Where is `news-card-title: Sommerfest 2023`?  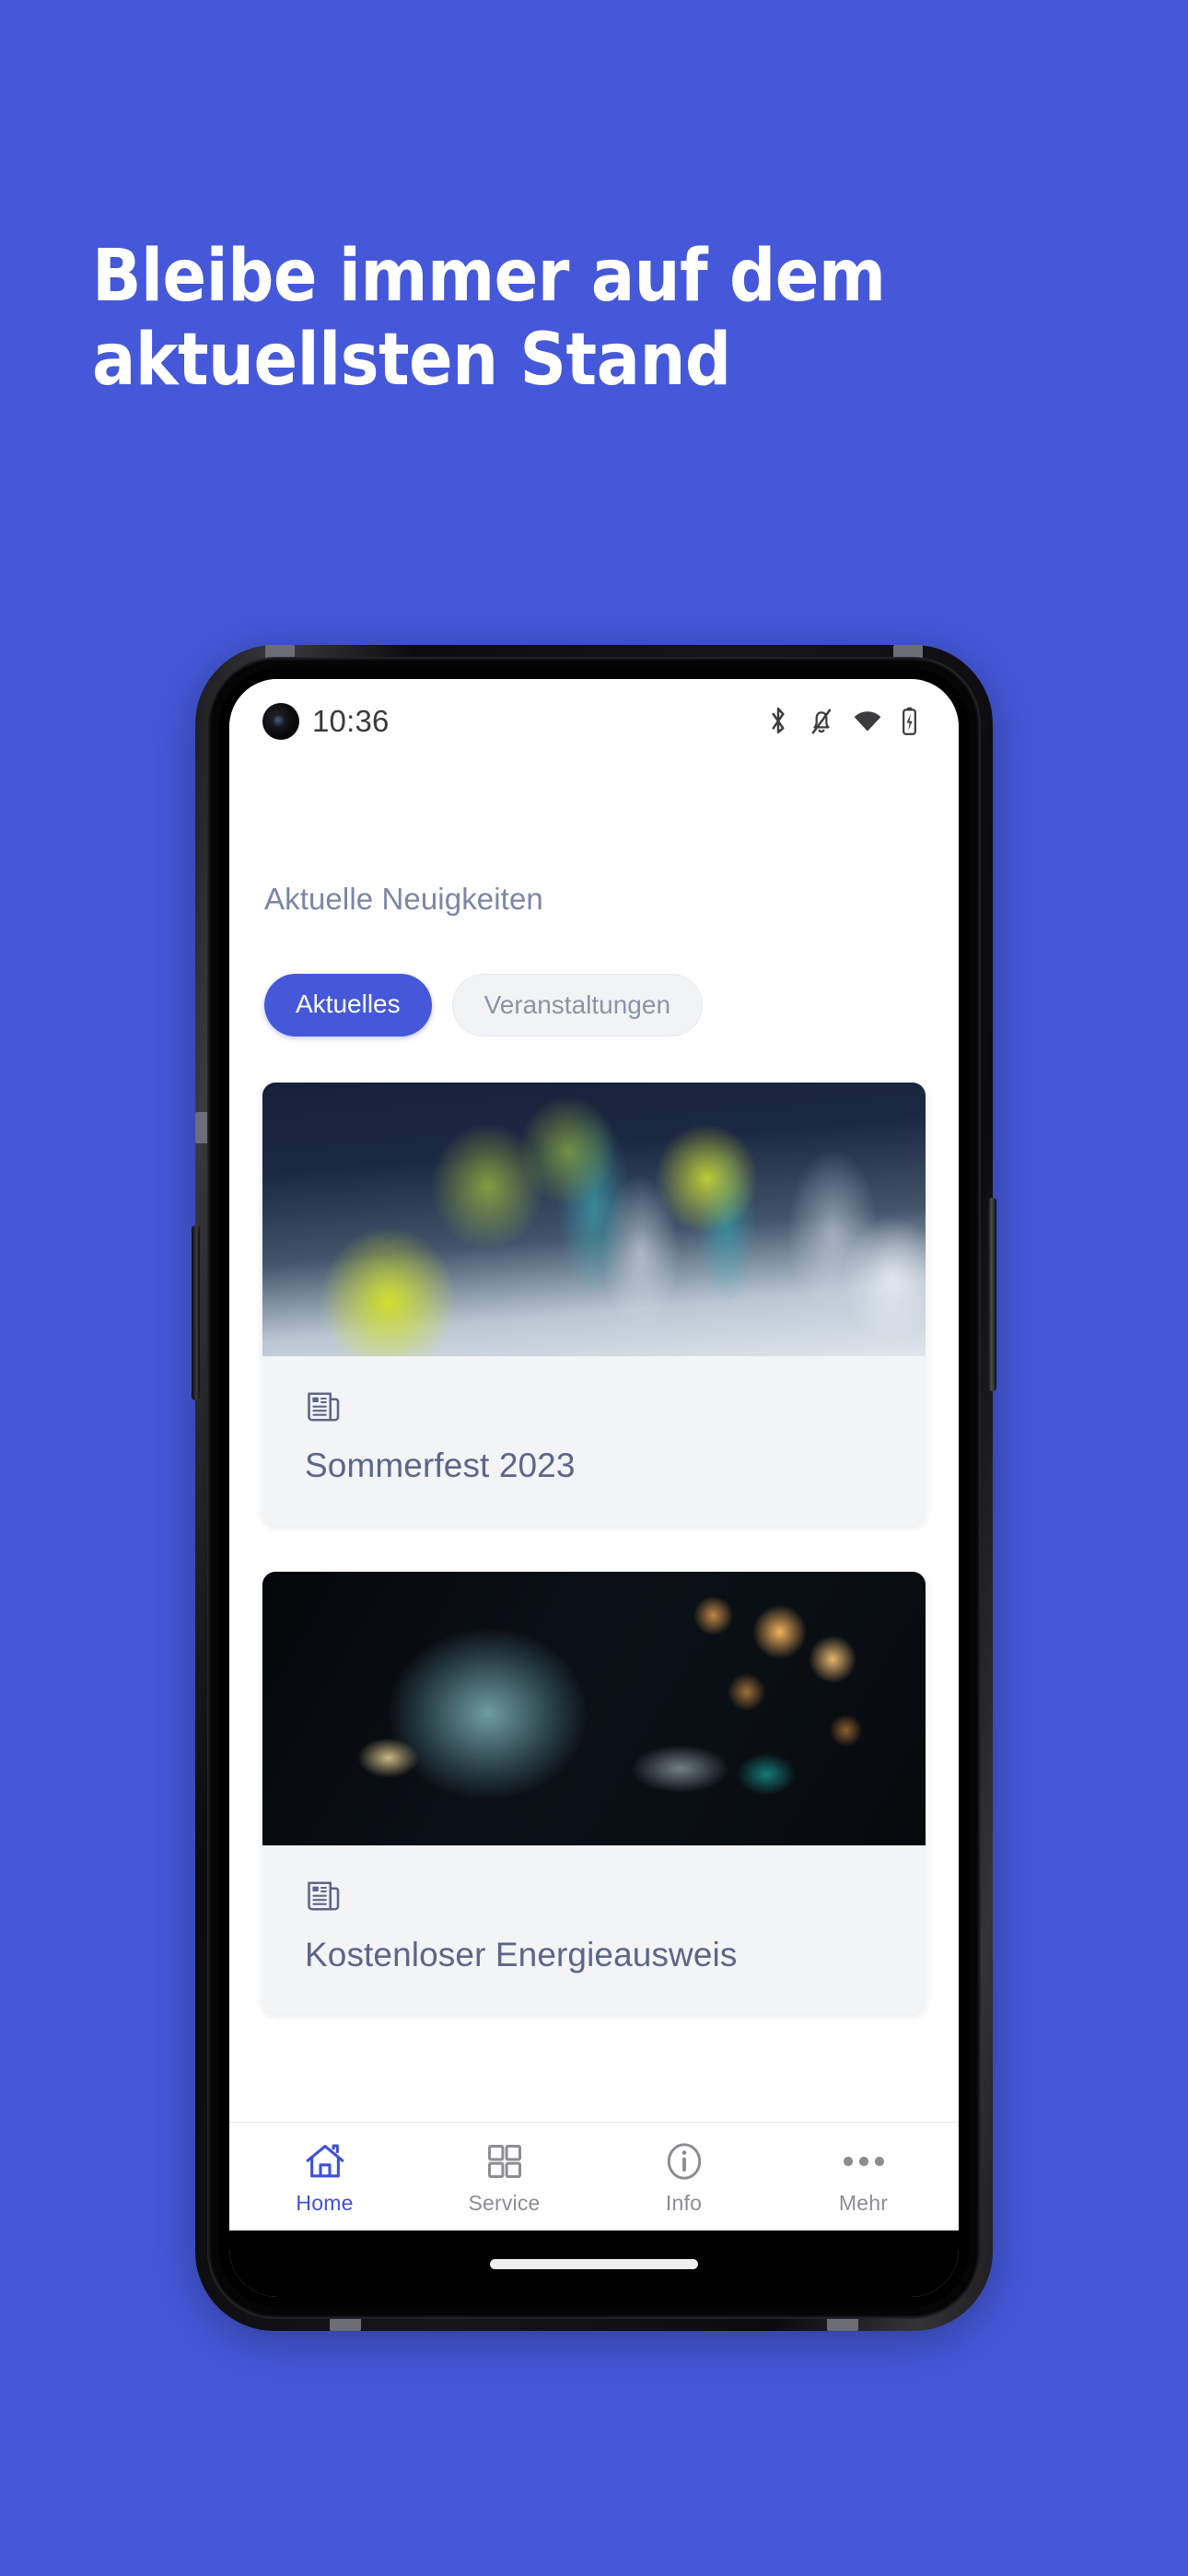 news-card-title: Sommerfest 2023 is located at coordinates (440, 1465).